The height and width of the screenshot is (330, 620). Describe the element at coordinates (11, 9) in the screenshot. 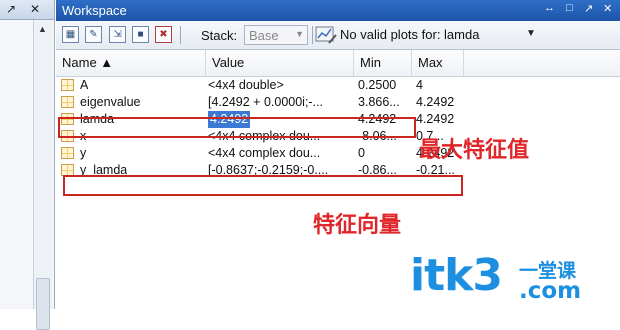

I see `pin-icon: ↗` at that location.